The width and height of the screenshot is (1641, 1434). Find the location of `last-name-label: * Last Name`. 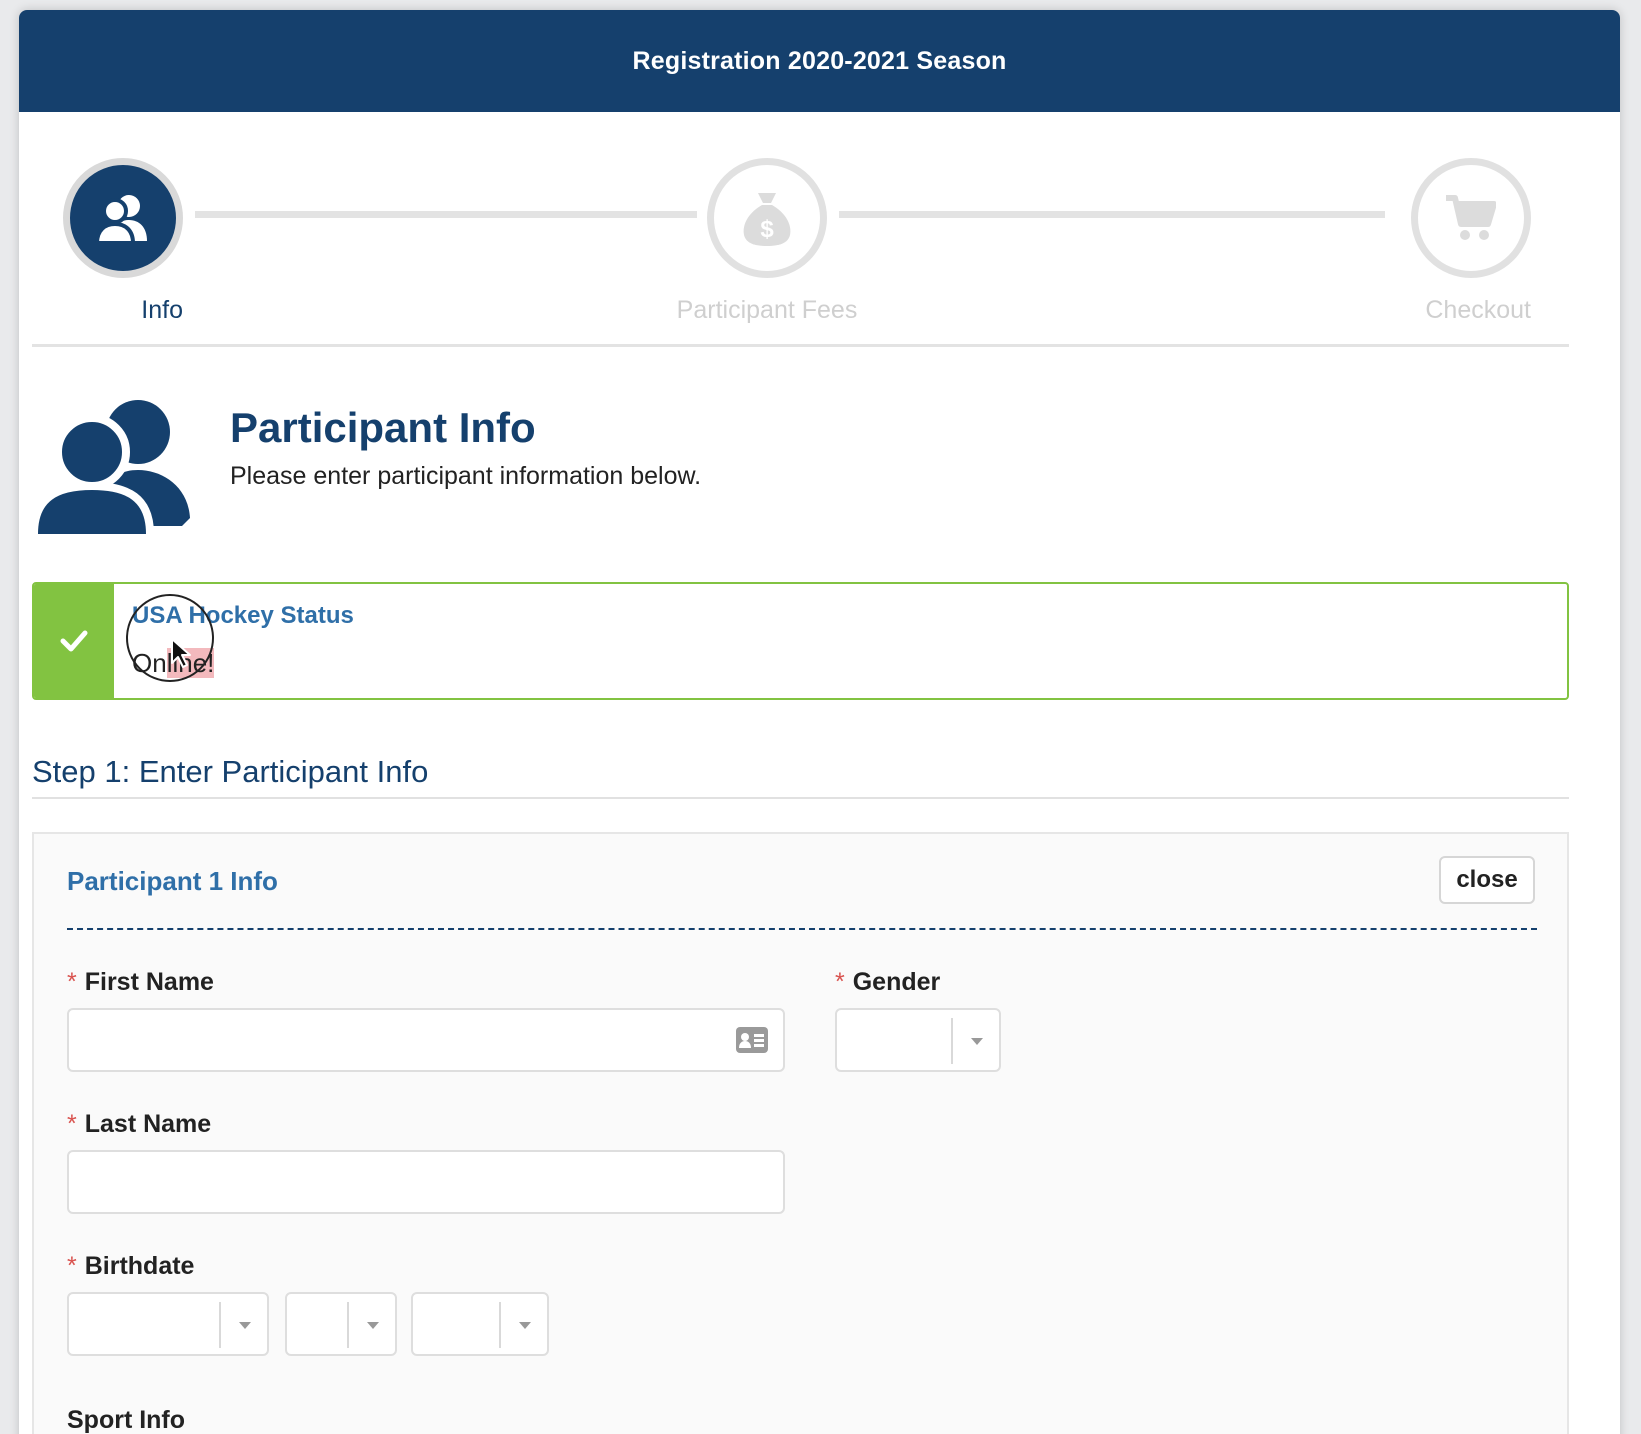

last-name-label: * Last Name is located at coordinates (139, 1124).